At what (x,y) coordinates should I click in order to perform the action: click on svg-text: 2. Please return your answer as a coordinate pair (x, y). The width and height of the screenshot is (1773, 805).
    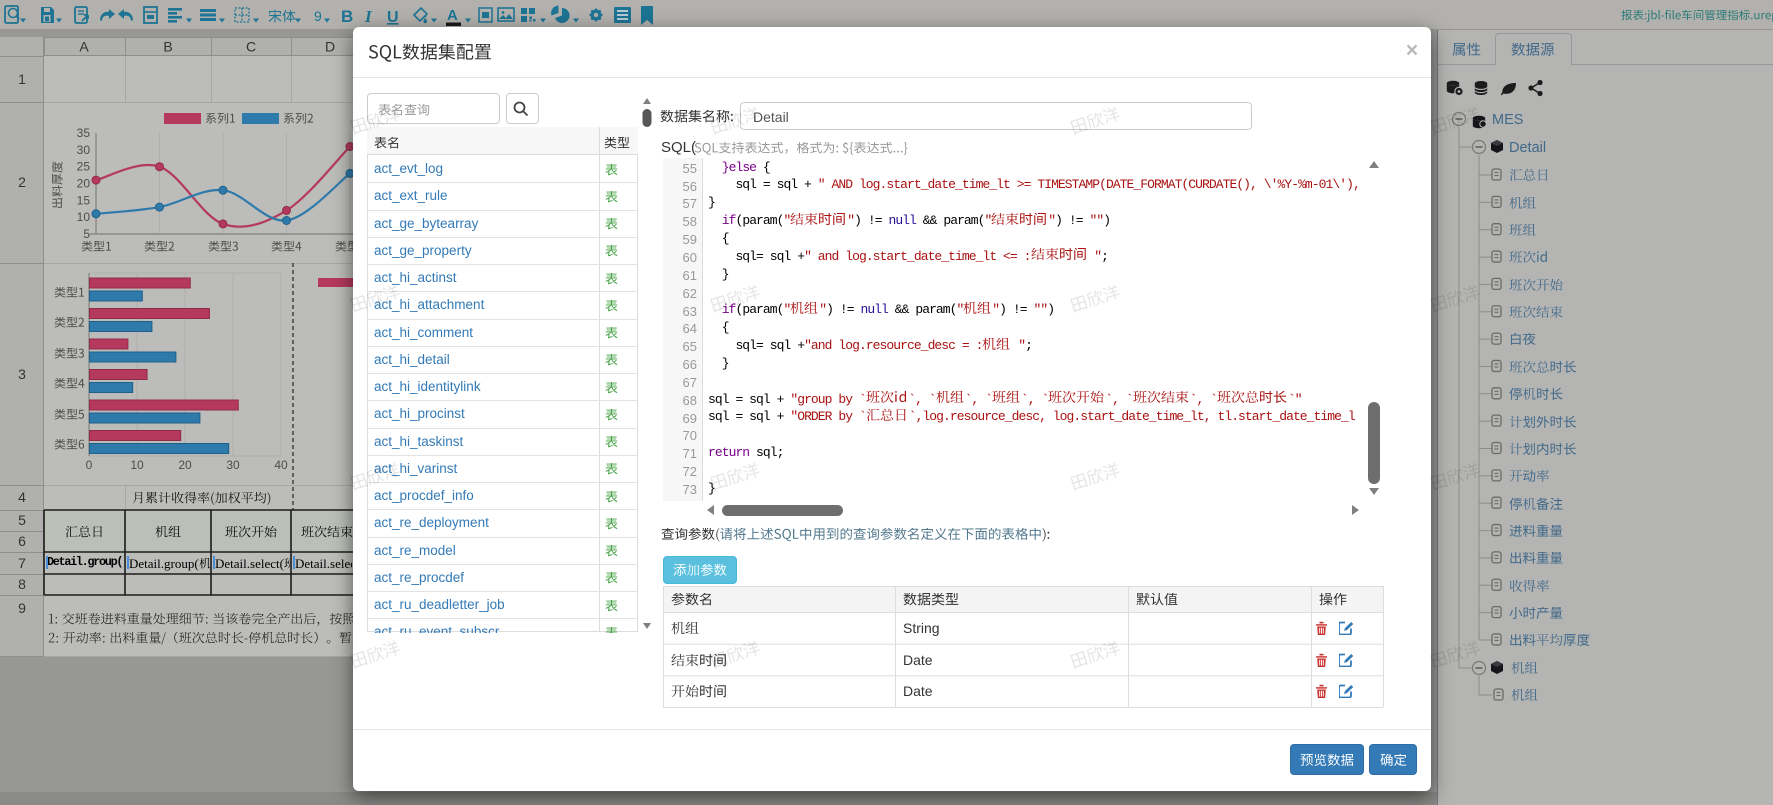
    Looking at the image, I should click on (22, 182).